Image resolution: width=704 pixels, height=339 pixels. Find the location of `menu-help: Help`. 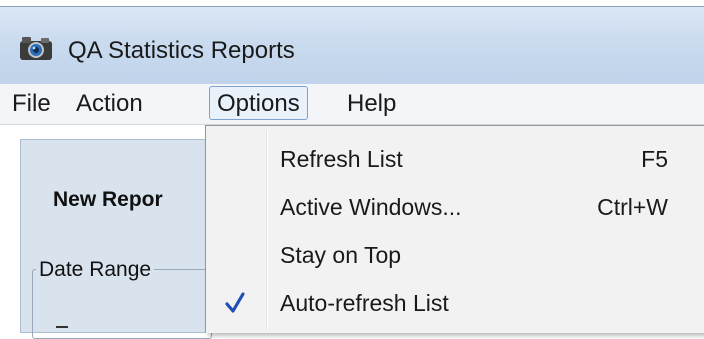

menu-help: Help is located at coordinates (371, 104).